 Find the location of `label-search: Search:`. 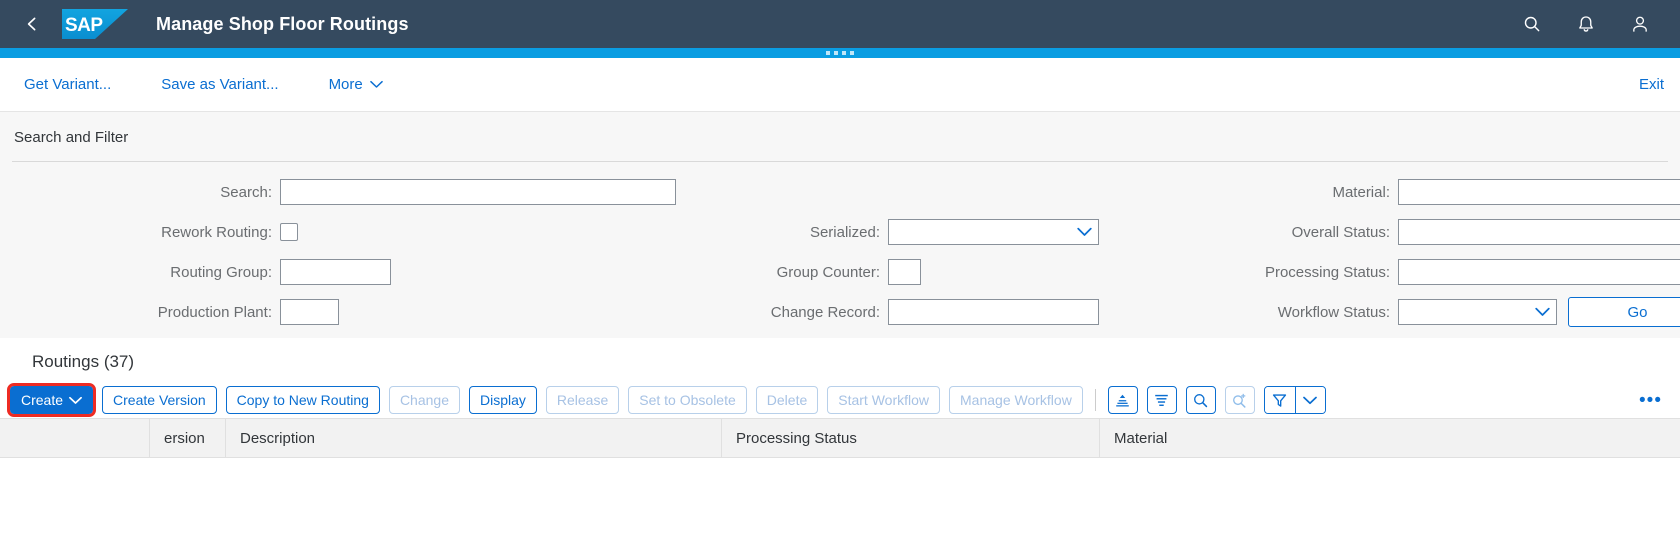

label-search: Search: is located at coordinates (246, 192).